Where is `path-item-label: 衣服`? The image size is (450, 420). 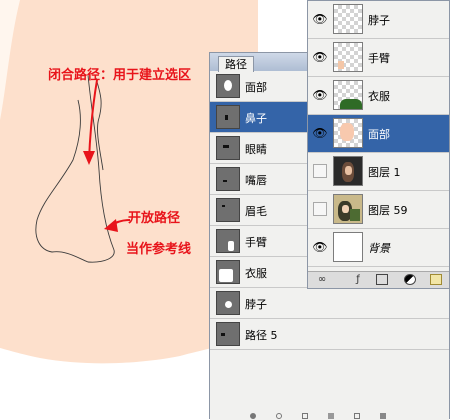 path-item-label: 衣服 is located at coordinates (256, 273).